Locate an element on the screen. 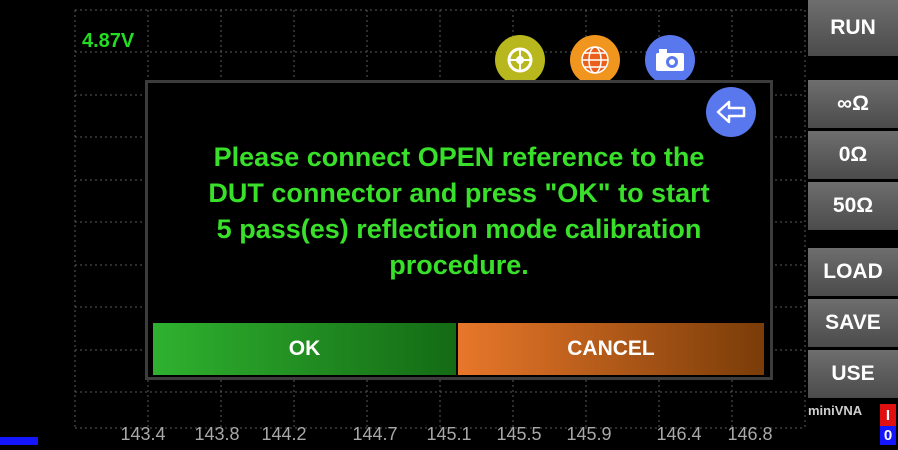 The image size is (898, 450). dialog-message-line: Please connect OPEN reference to the is located at coordinates (459, 157).